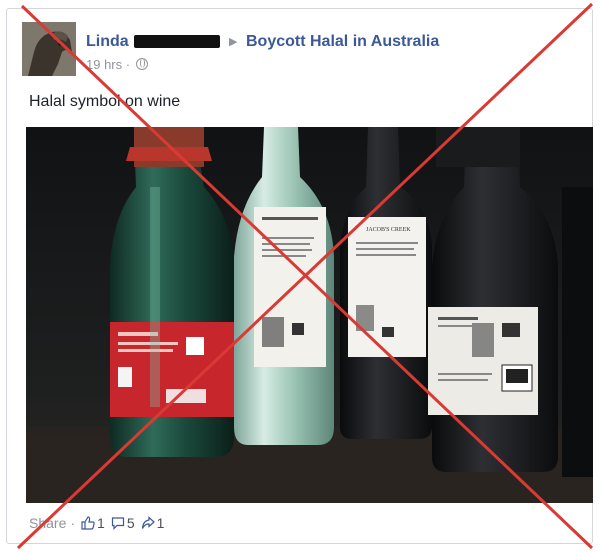 This screenshot has width=601, height=552. Describe the element at coordinates (104, 64) in the screenshot. I see `timestamp: 19 hrs` at that location.